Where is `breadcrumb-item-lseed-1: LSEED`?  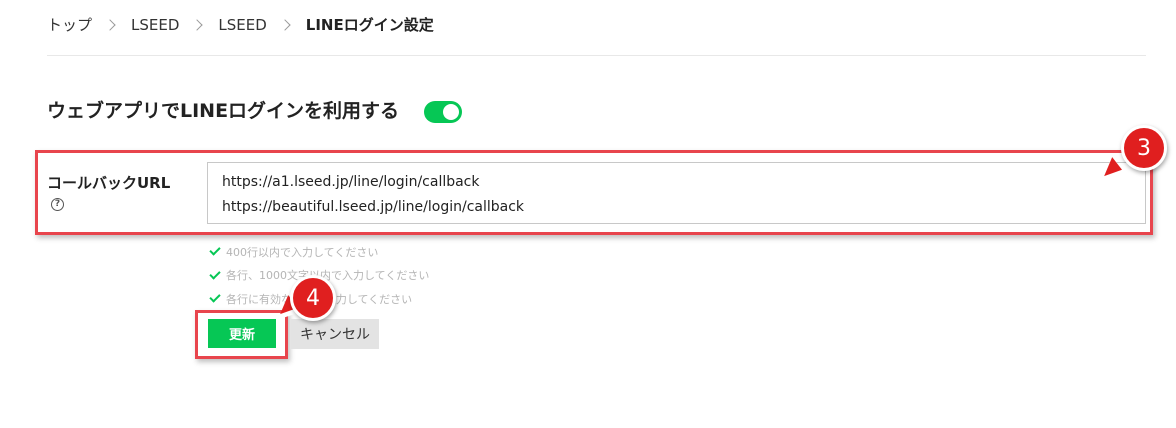
breadcrumb-item-lseed-1: LSEED is located at coordinates (155, 25).